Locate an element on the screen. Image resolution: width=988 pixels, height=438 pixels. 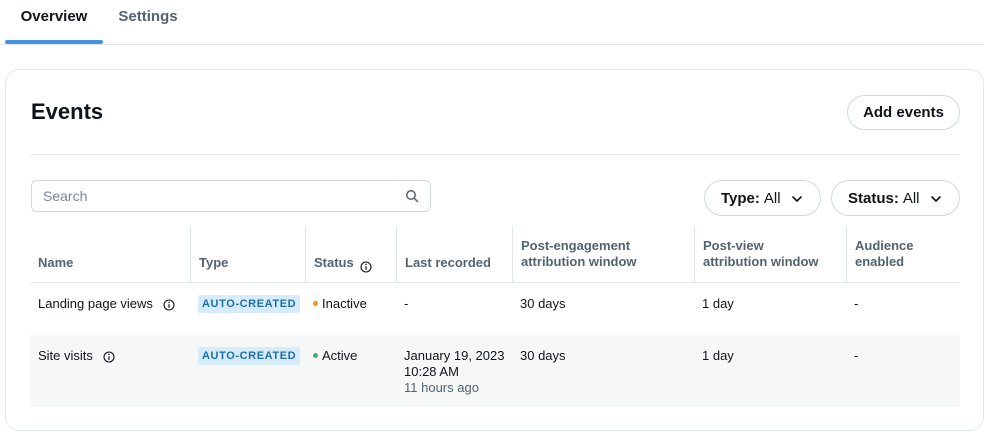
column-header-audience: Audience enabled is located at coordinates (903, 254).